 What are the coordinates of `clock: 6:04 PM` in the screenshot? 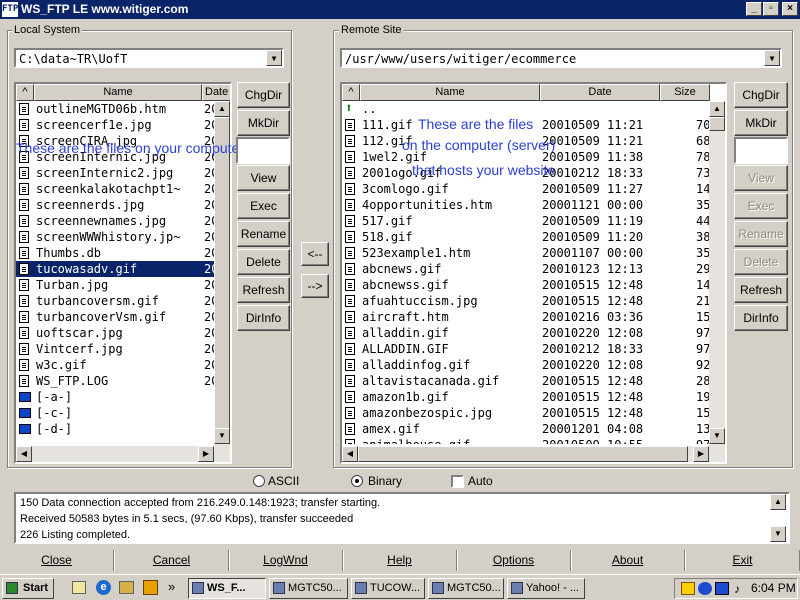 It's located at (773, 588).